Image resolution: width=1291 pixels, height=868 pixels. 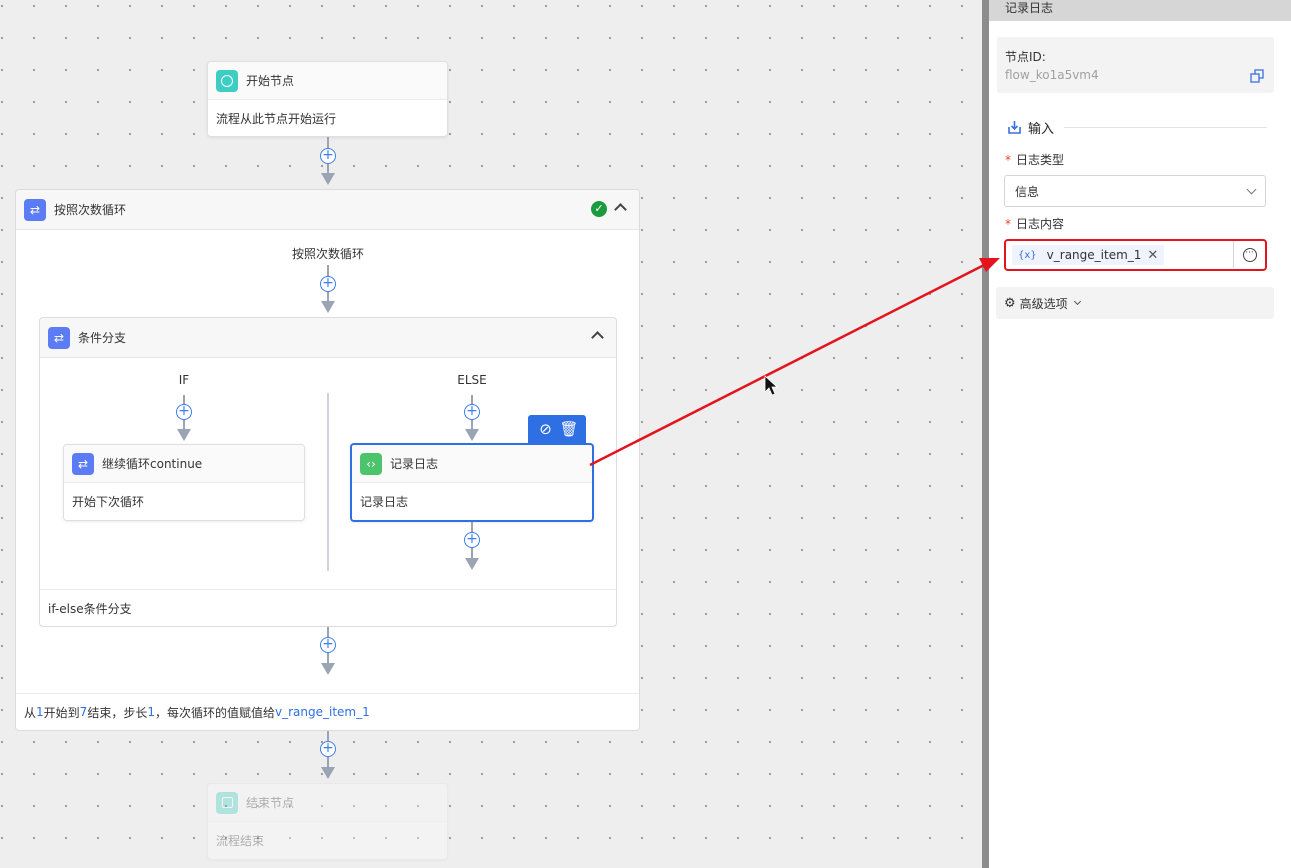 I want to click on more-options-button: ···, so click(x=1249, y=254).